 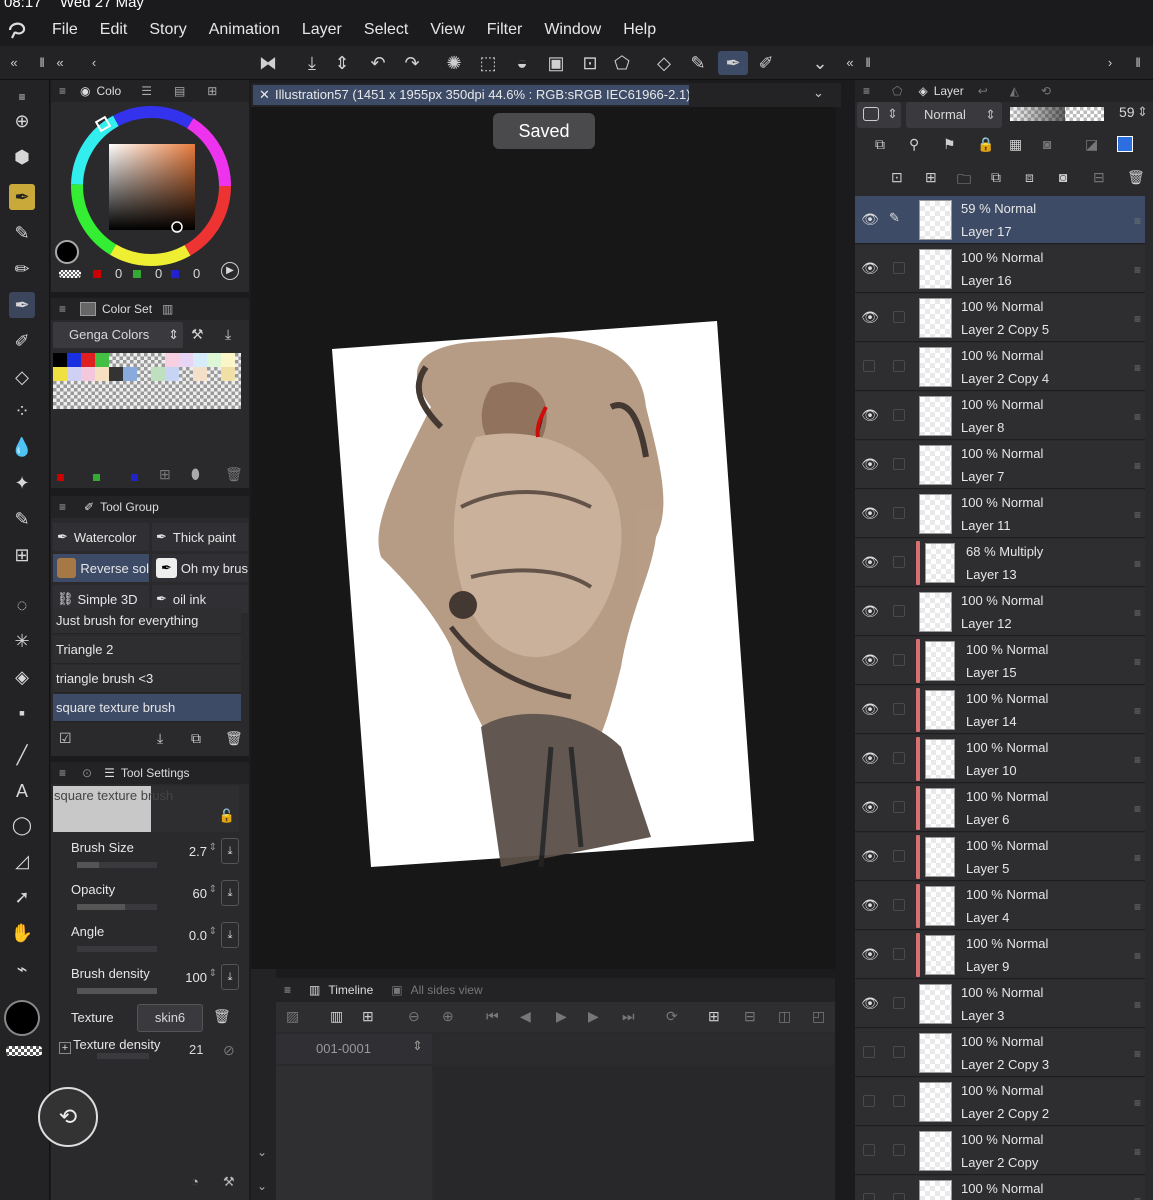 I want to click on timeline-tab-icon: ▥, so click(x=314, y=990).